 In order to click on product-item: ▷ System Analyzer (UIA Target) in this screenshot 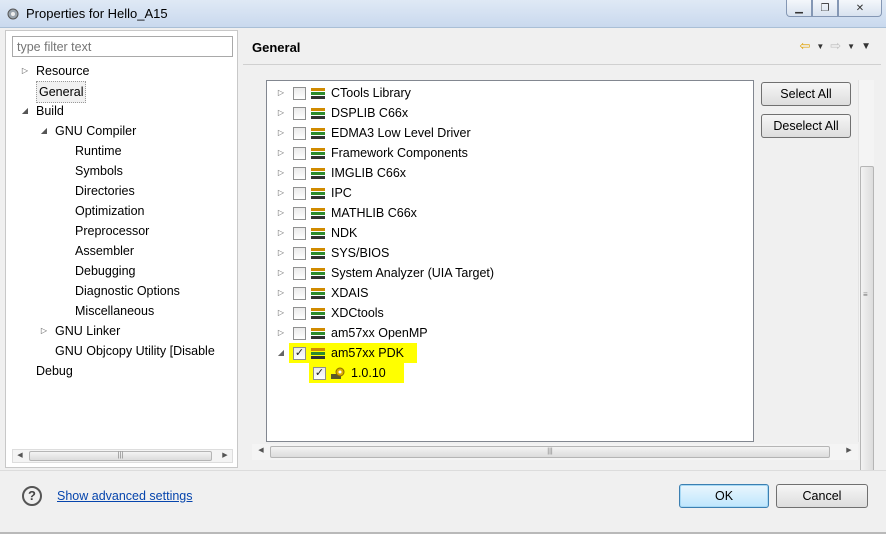, I will do `click(510, 273)`.